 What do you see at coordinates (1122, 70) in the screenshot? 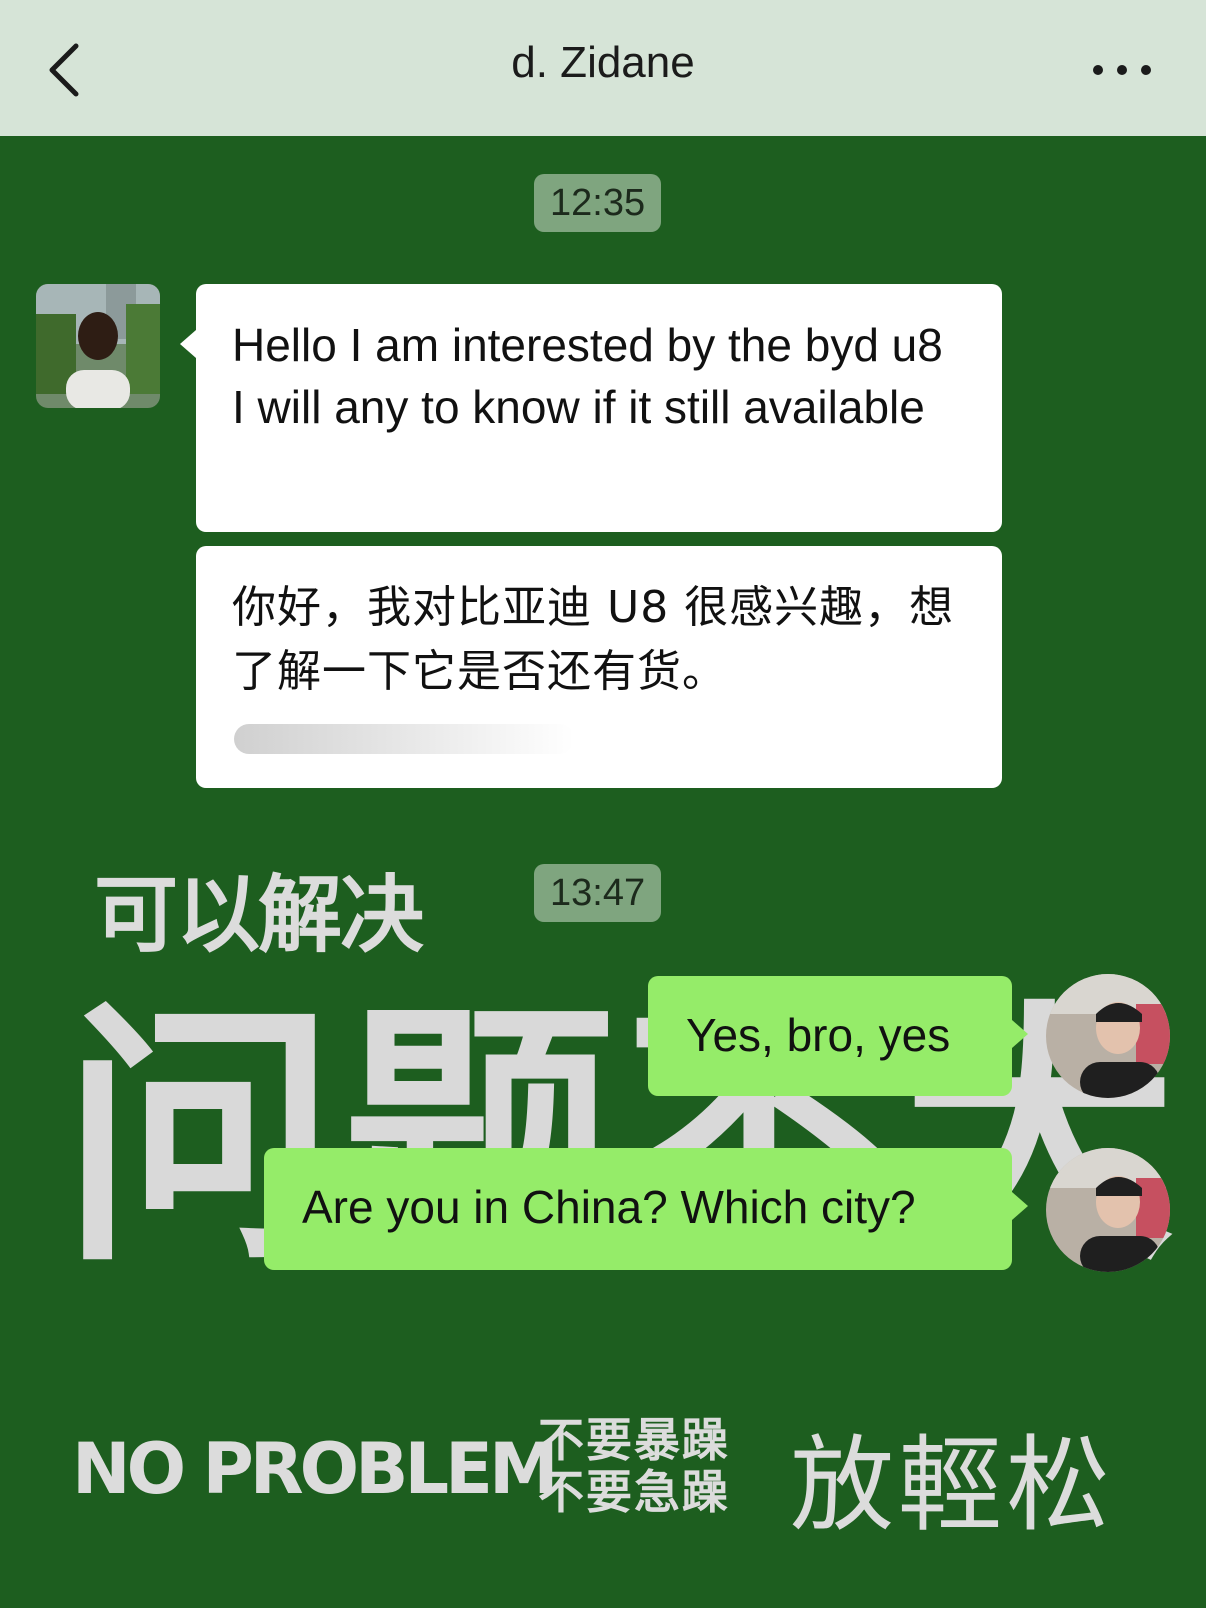
I see `more-dots-icon` at bounding box center [1122, 70].